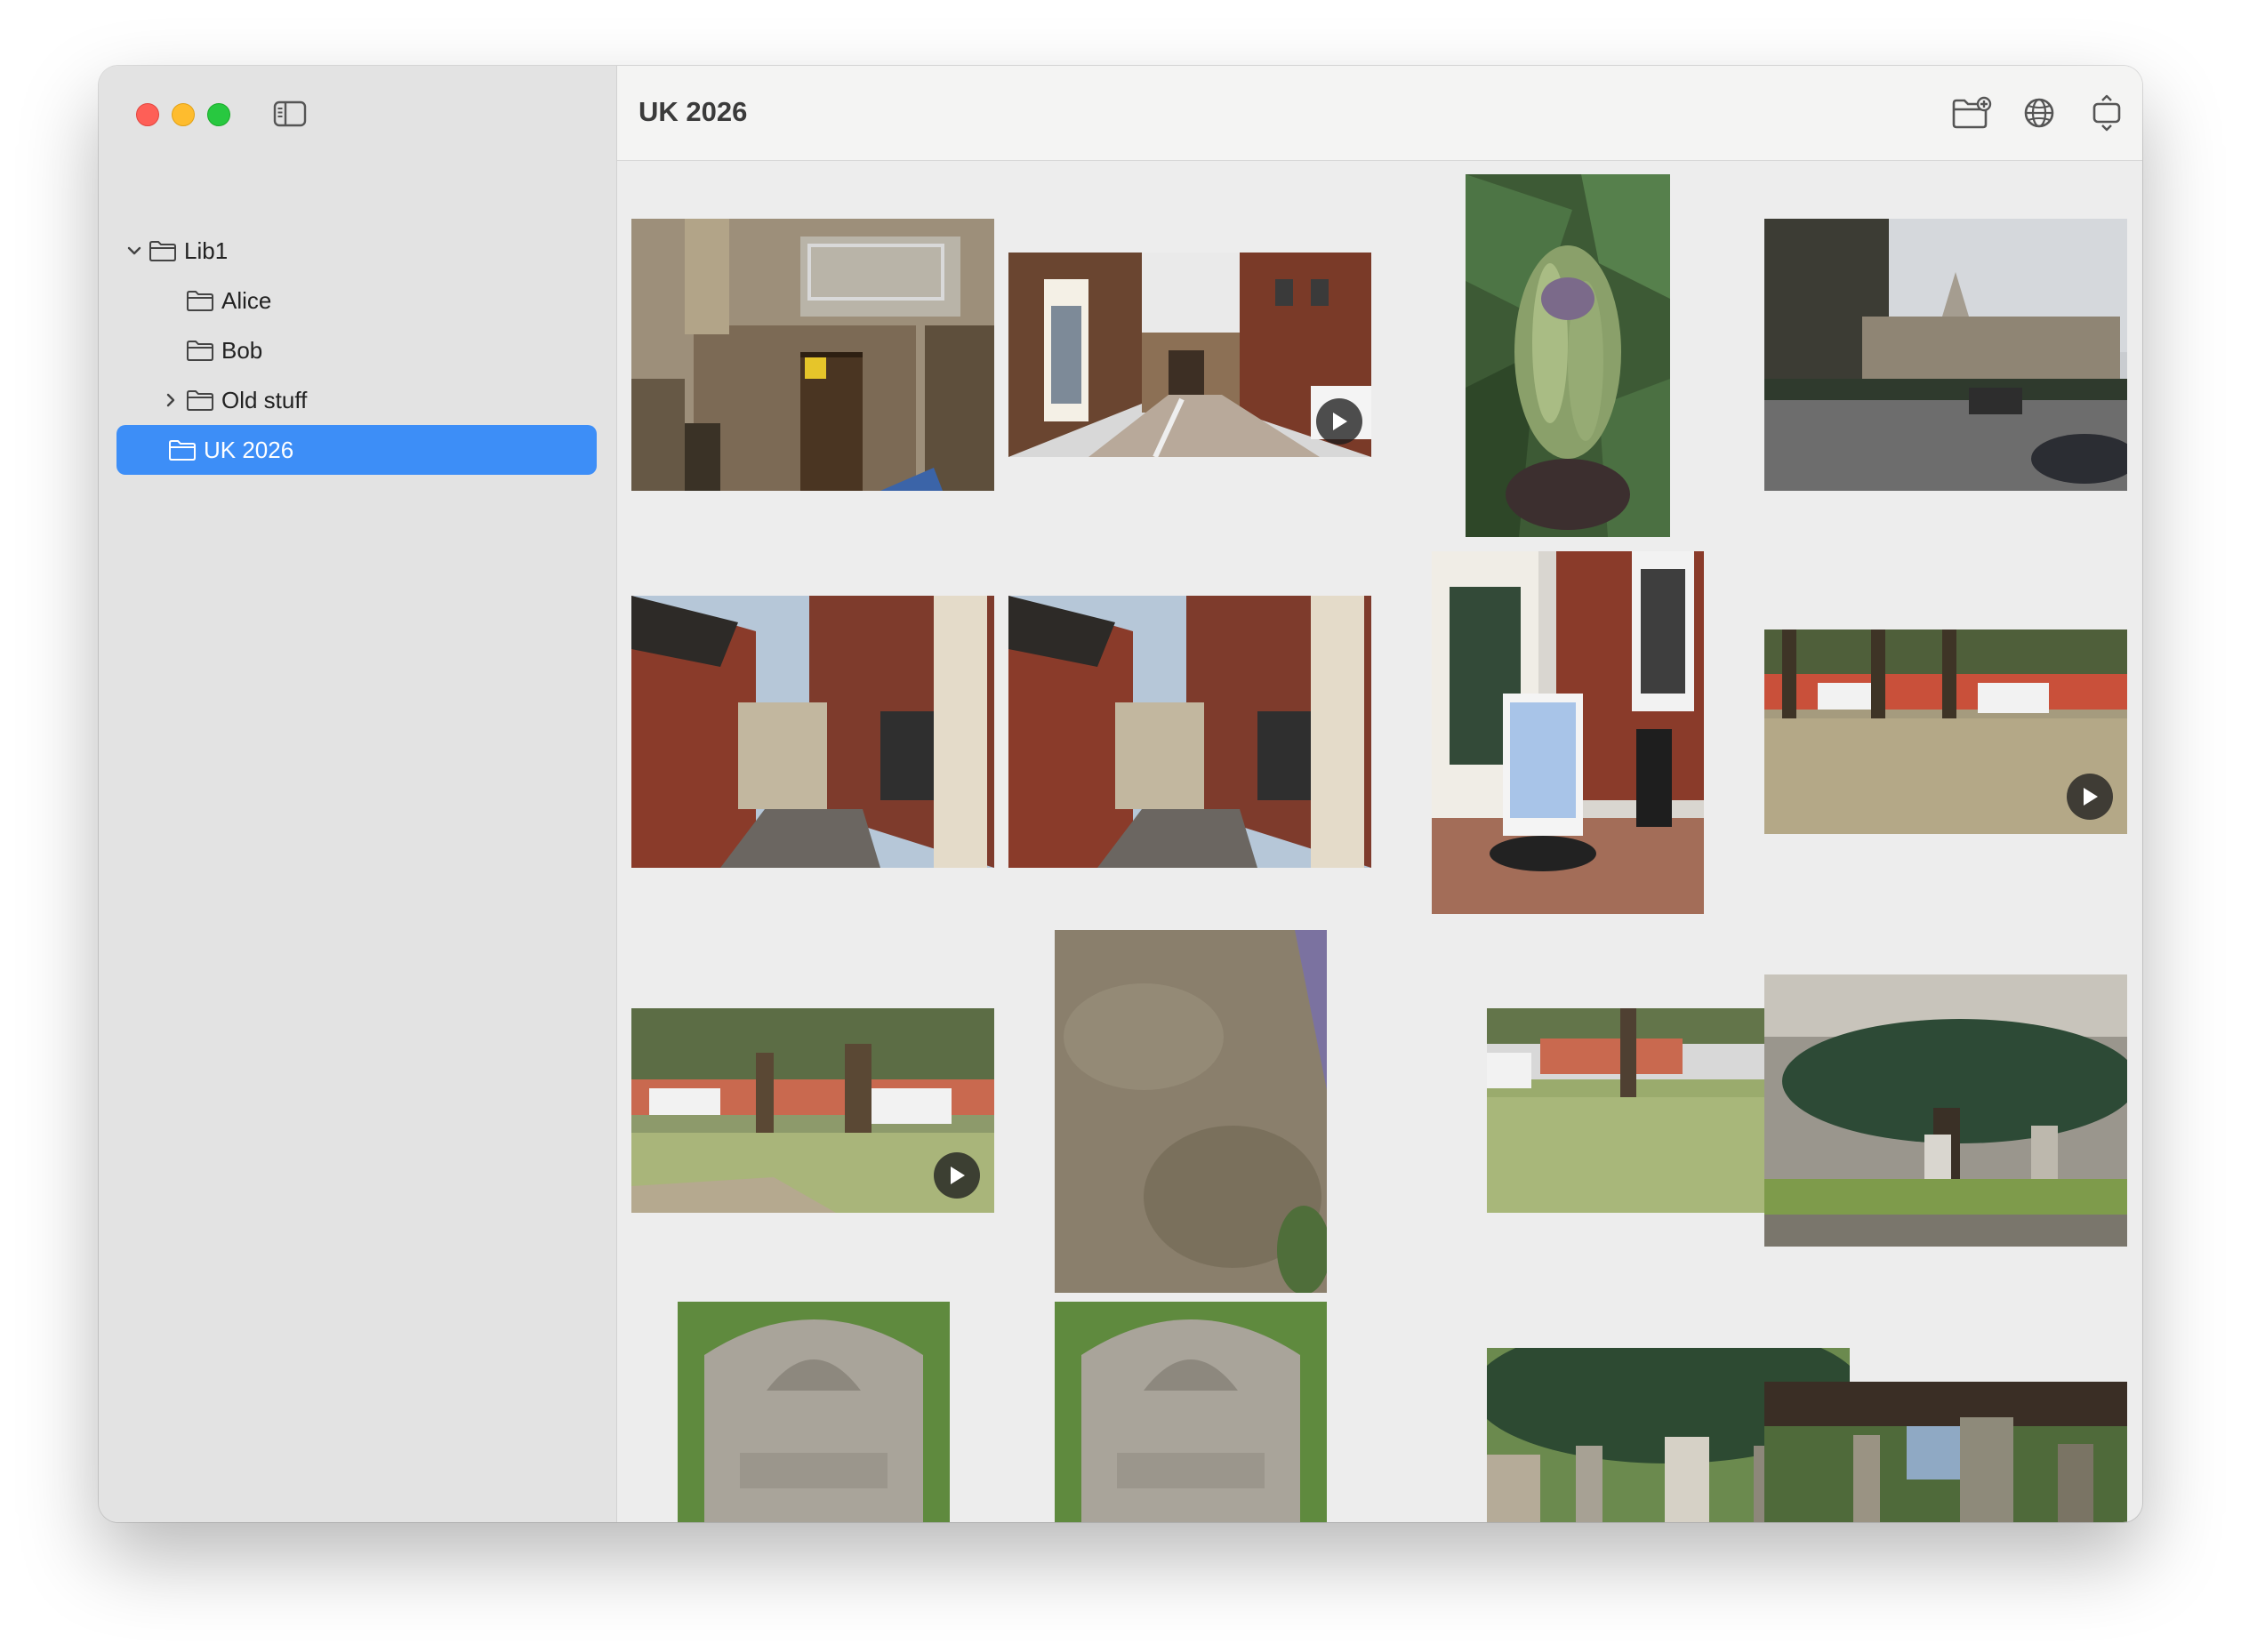  What do you see at coordinates (183, 115) in the screenshot?
I see `minimize-window-button` at bounding box center [183, 115].